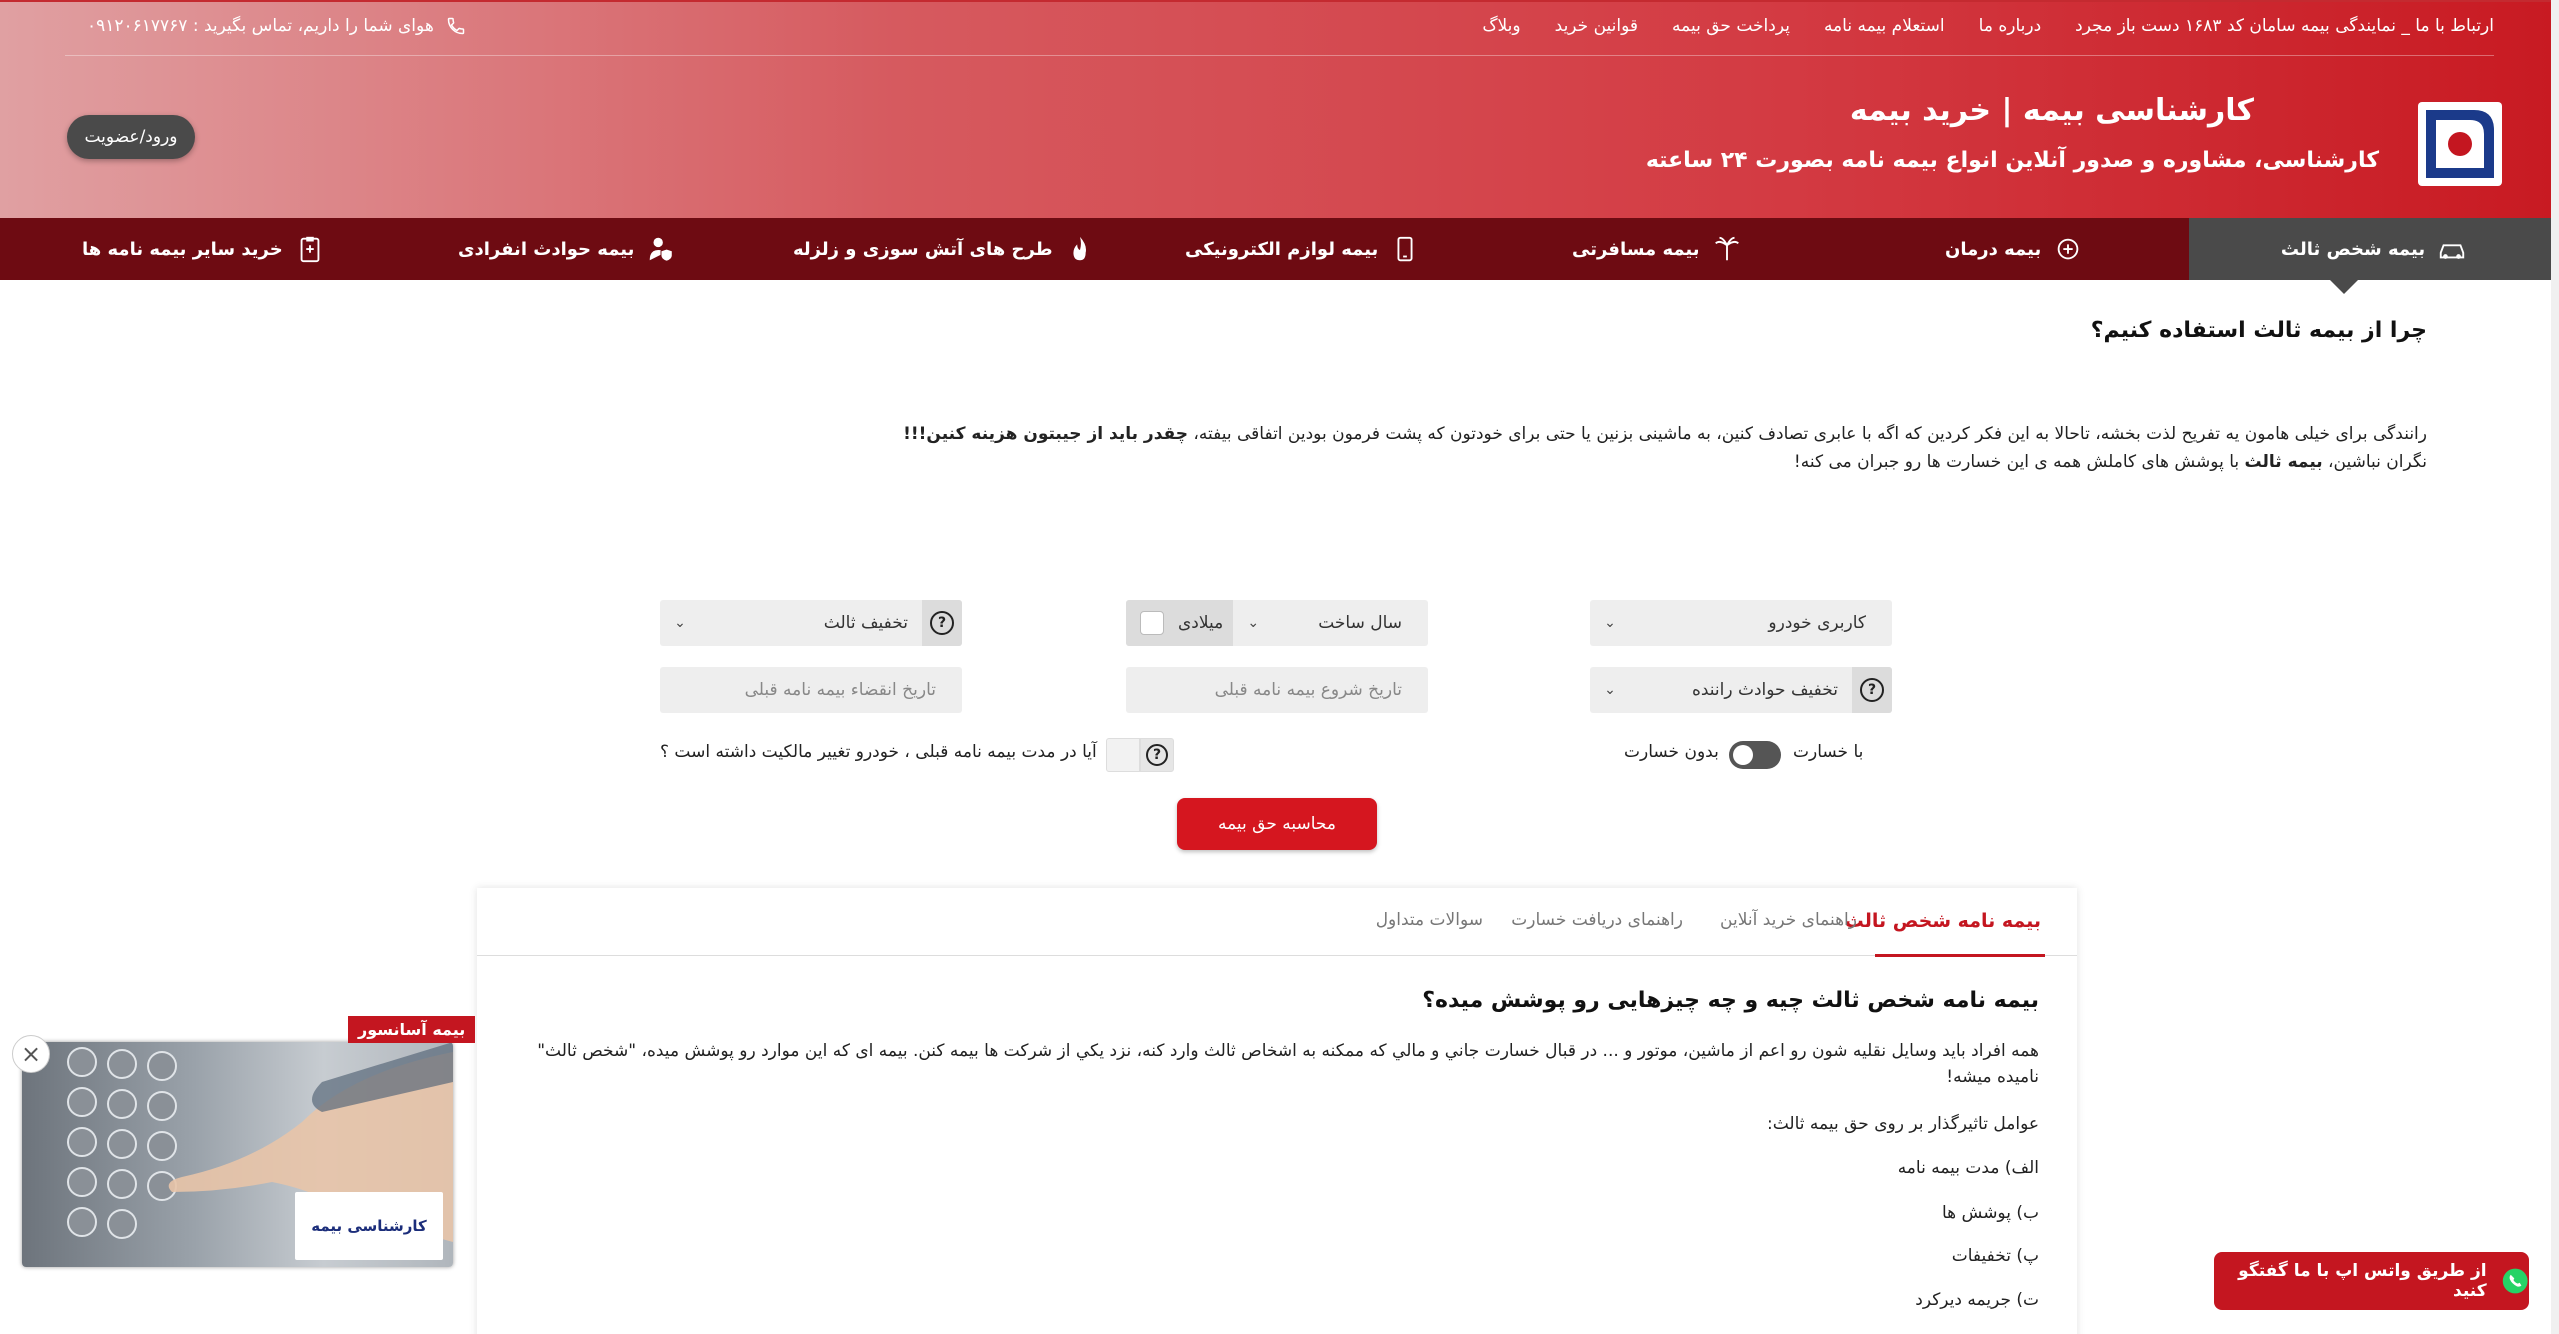 The width and height of the screenshot is (2559, 1334). What do you see at coordinates (662, 249) in the screenshot?
I see `person-shield-icon` at bounding box center [662, 249].